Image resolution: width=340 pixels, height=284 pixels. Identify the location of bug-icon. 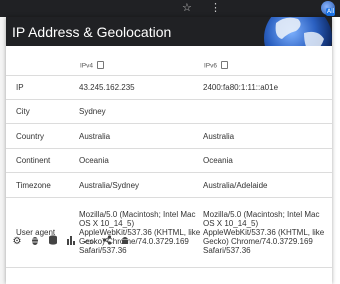
(35, 242).